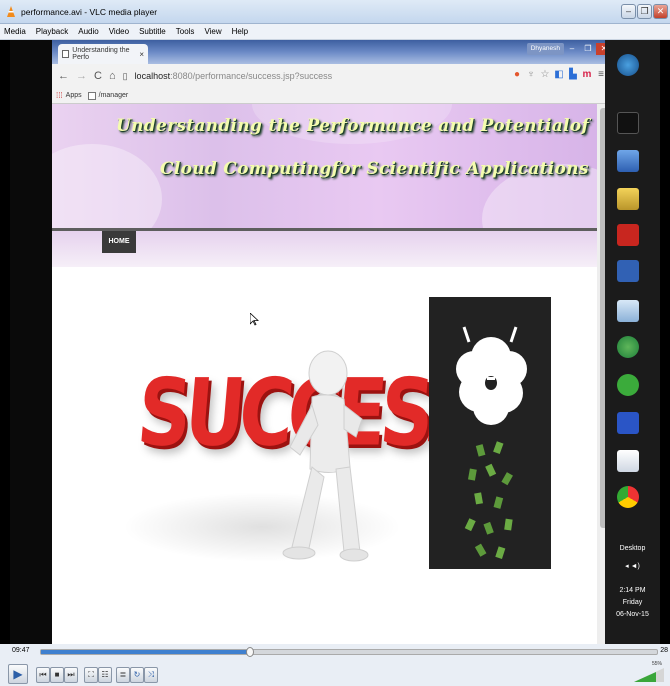 The width and height of the screenshot is (670, 686). Describe the element at coordinates (632, 614) in the screenshot. I see `taskbar-date: 06-Nov-15` at that location.